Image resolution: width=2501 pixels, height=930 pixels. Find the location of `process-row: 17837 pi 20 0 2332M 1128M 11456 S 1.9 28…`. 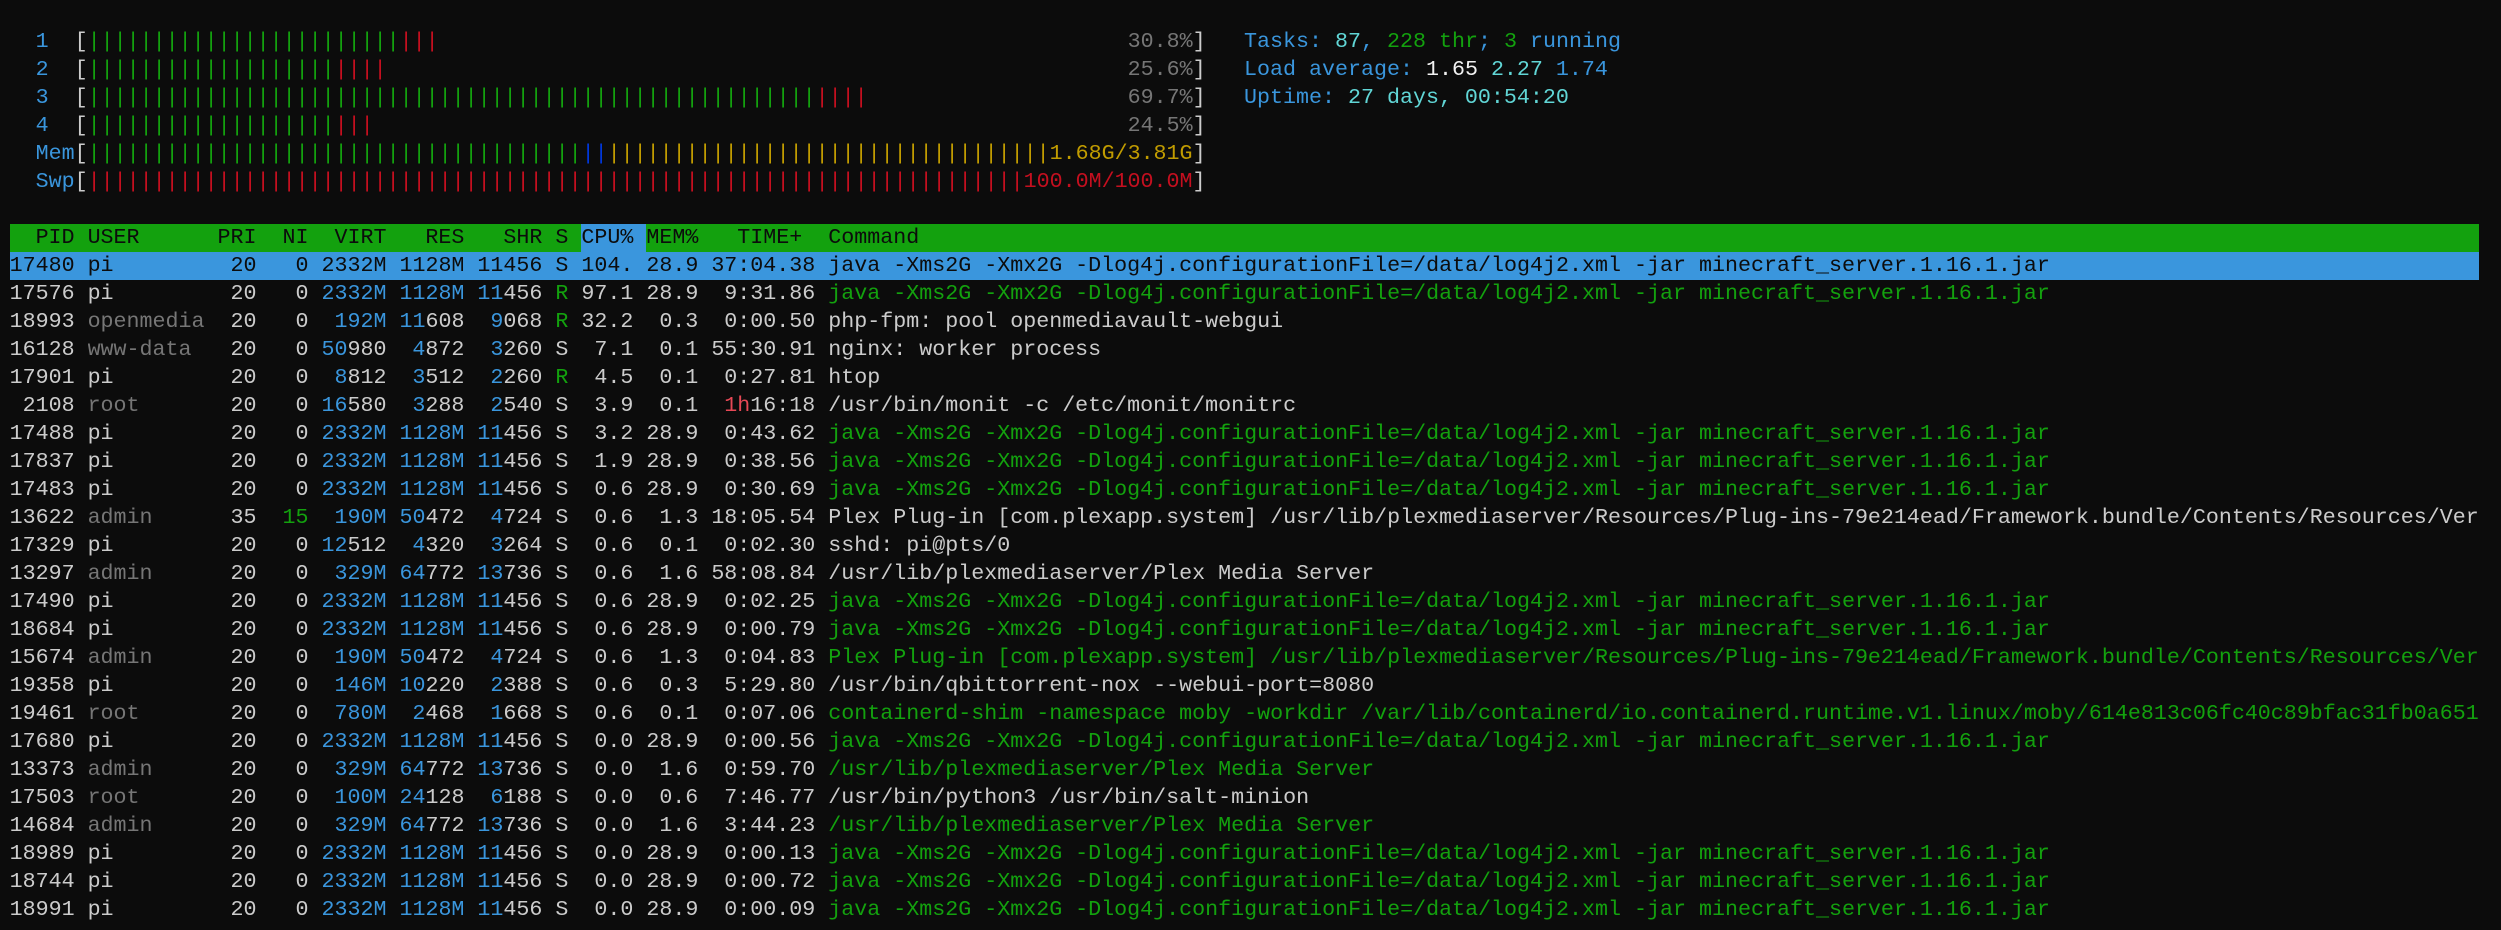

process-row: 17837 pi 20 0 2332M 1128M 11456 S 1.9 28… is located at coordinates (1244, 462).